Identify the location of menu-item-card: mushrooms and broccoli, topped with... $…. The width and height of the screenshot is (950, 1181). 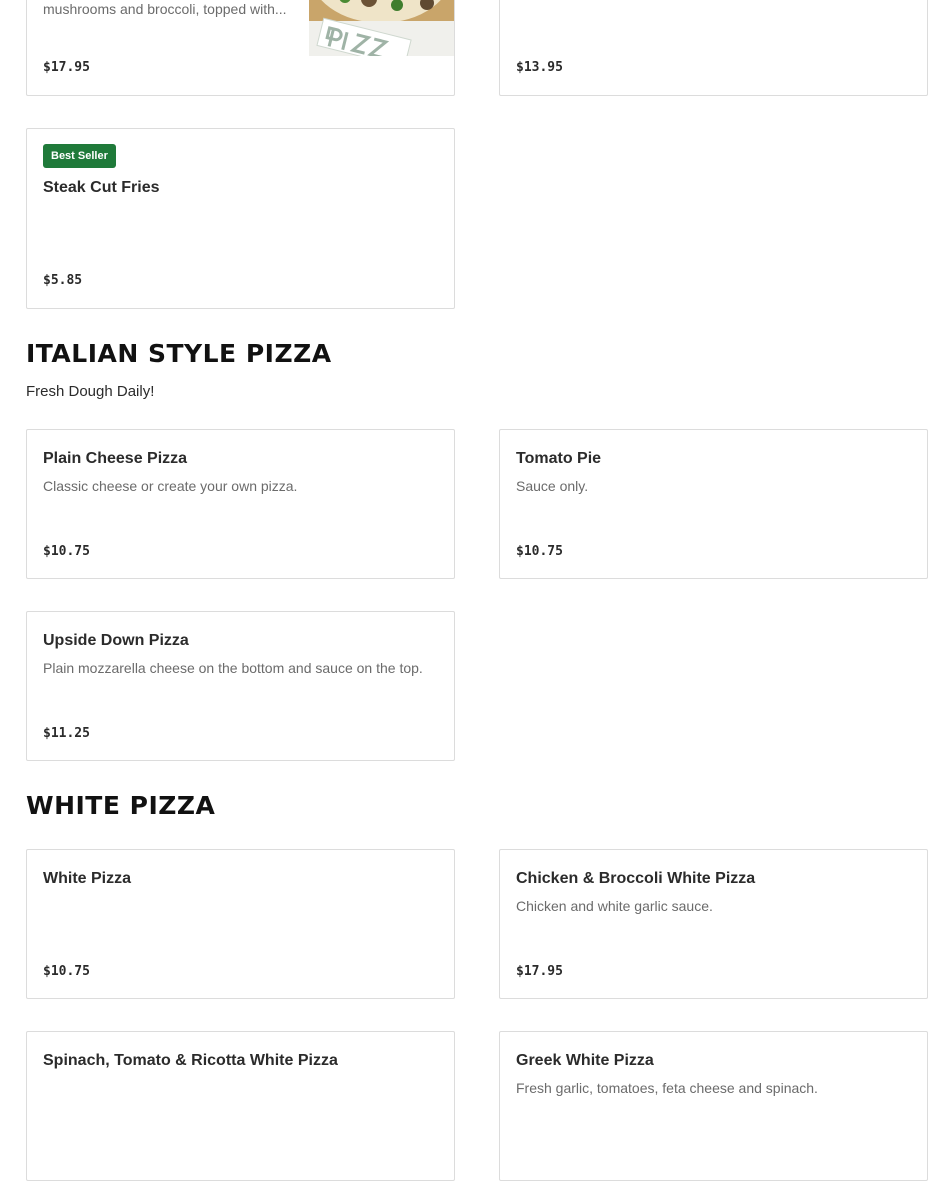
(240, 48).